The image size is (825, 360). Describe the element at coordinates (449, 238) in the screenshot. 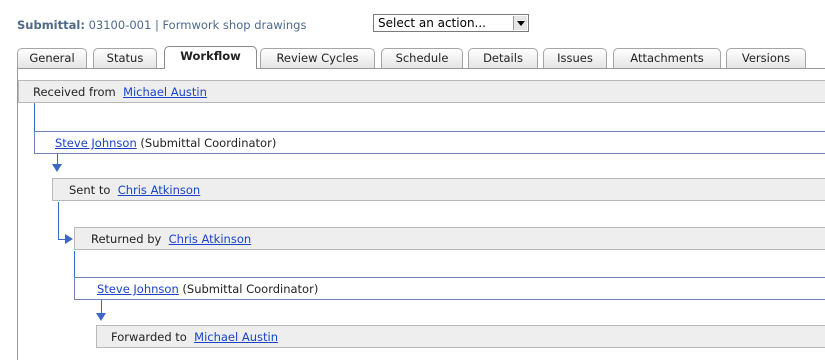

I see `workflow-step: Returned by Chris Atkinson` at that location.